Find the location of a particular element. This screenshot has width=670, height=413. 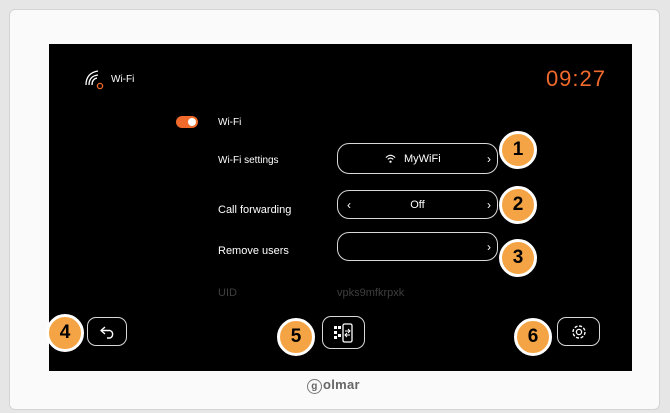

gear-icon is located at coordinates (579, 332).